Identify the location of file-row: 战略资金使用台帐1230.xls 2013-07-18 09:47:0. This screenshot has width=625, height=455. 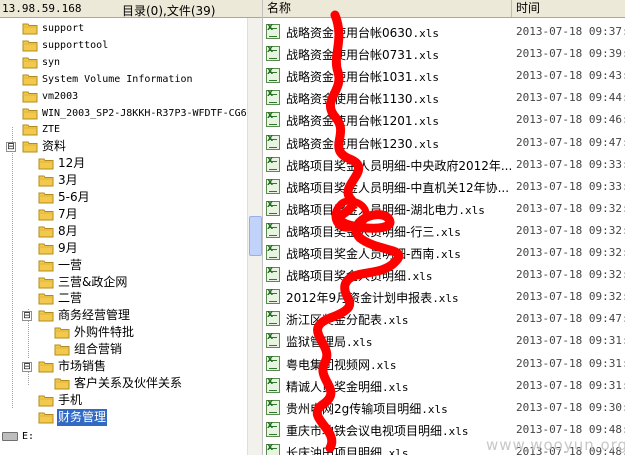
(444, 143).